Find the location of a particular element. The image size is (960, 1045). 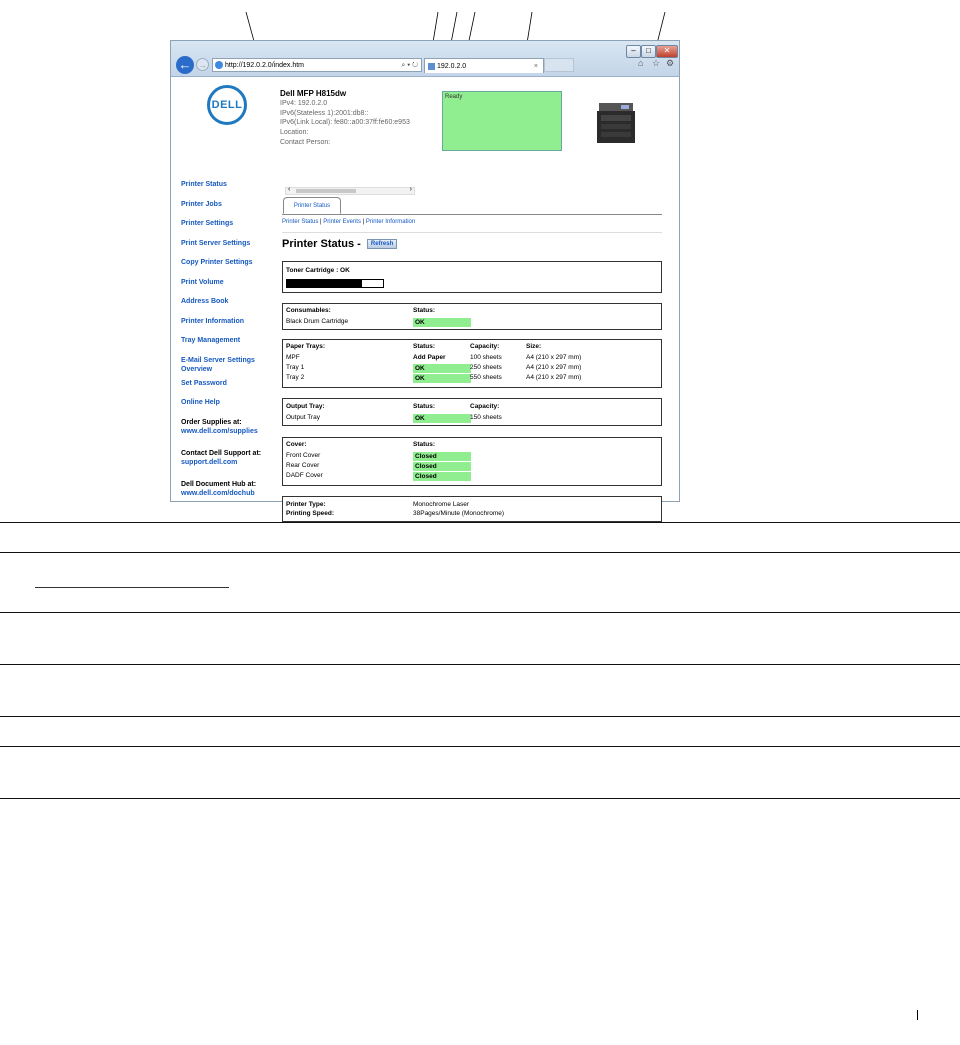

paper-status-header: Status: is located at coordinates (424, 346).